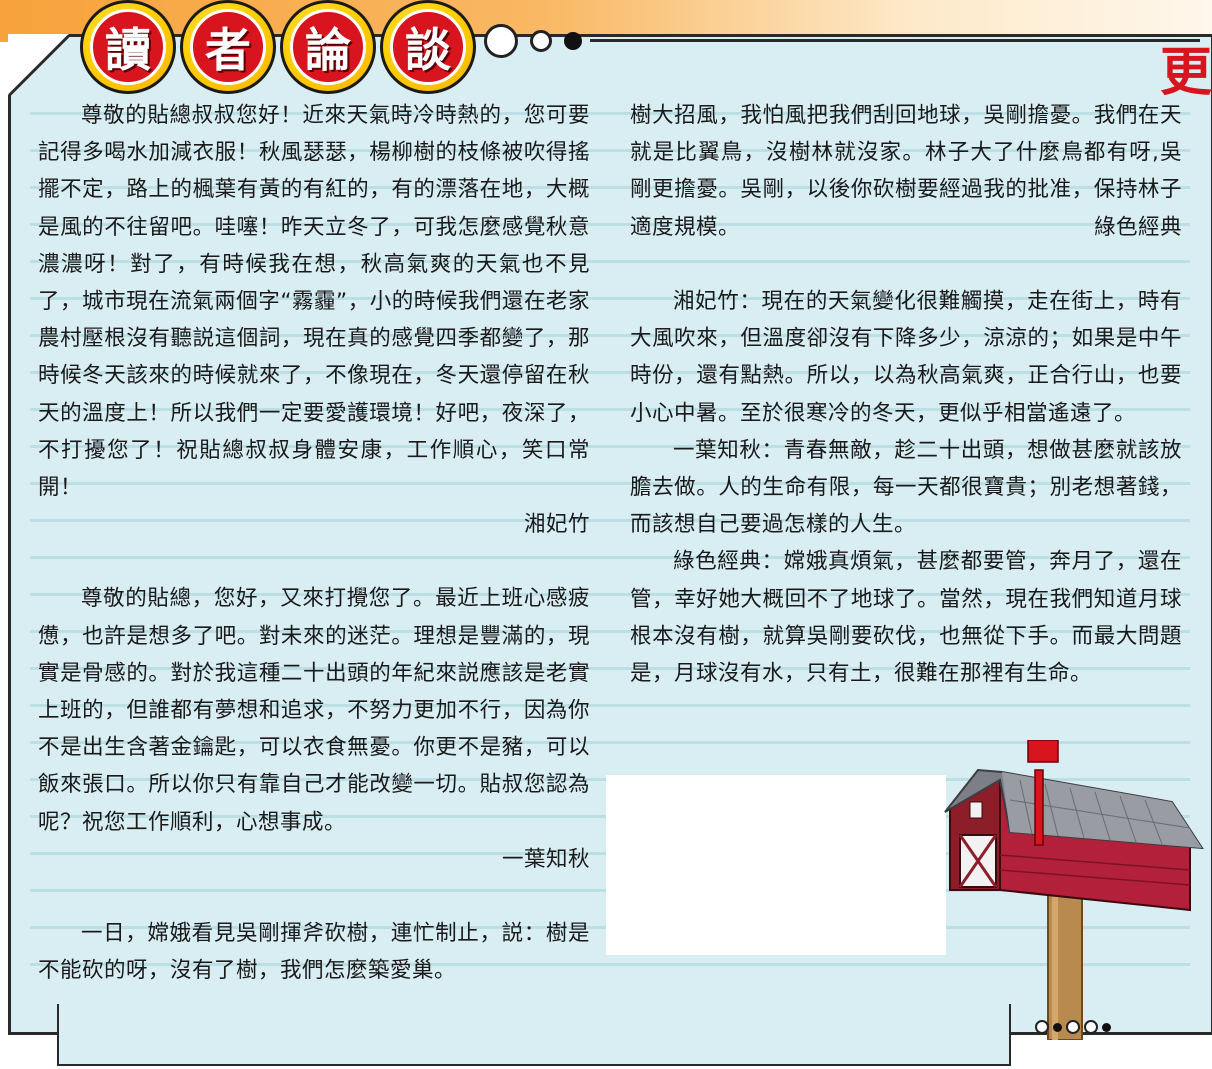  I want to click on letter-signature: 一葉知秋, so click(545, 859).